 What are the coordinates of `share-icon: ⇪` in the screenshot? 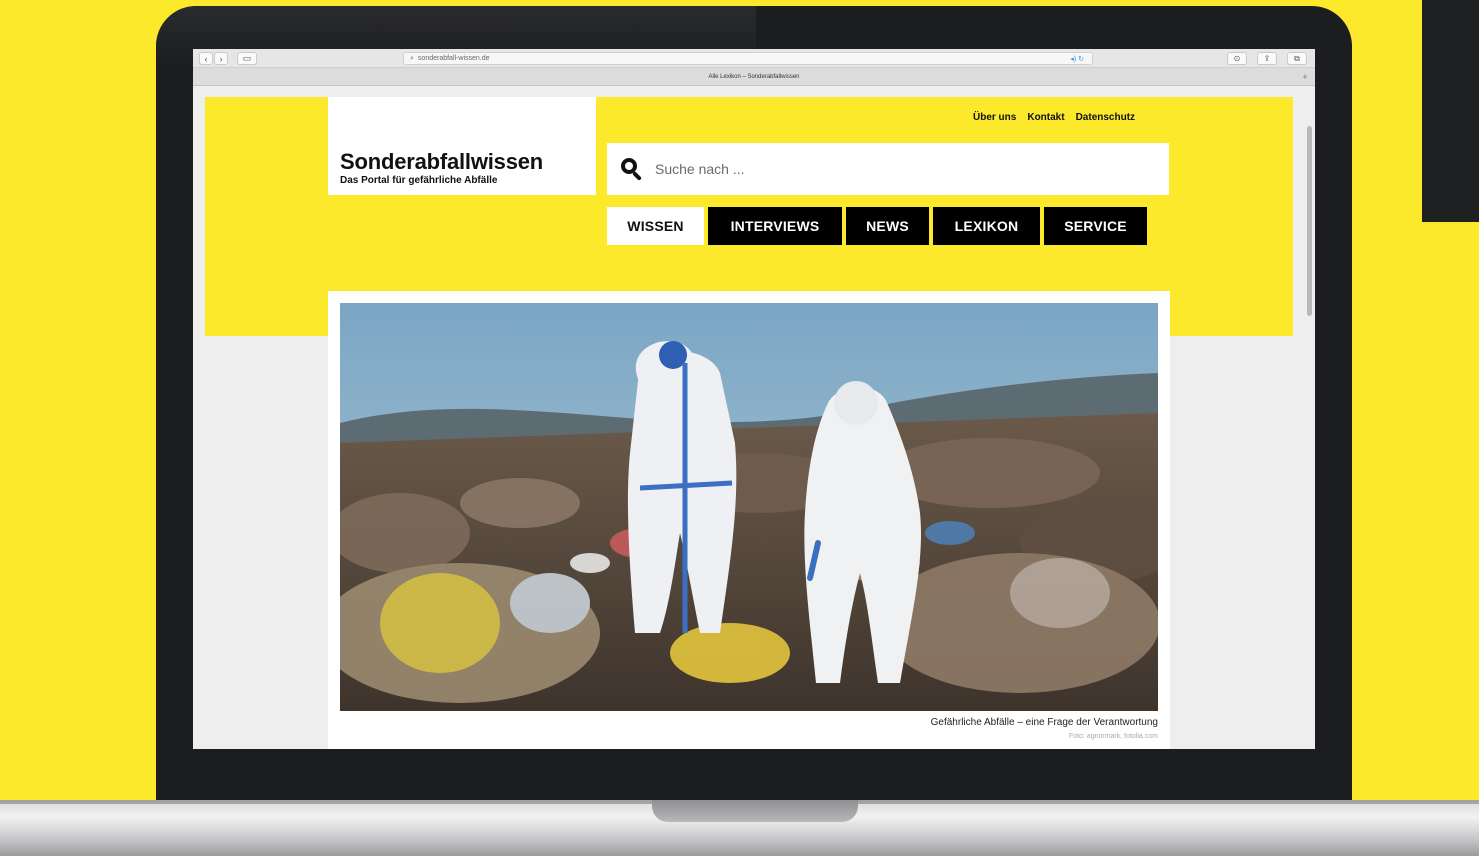 It's located at (1267, 58).